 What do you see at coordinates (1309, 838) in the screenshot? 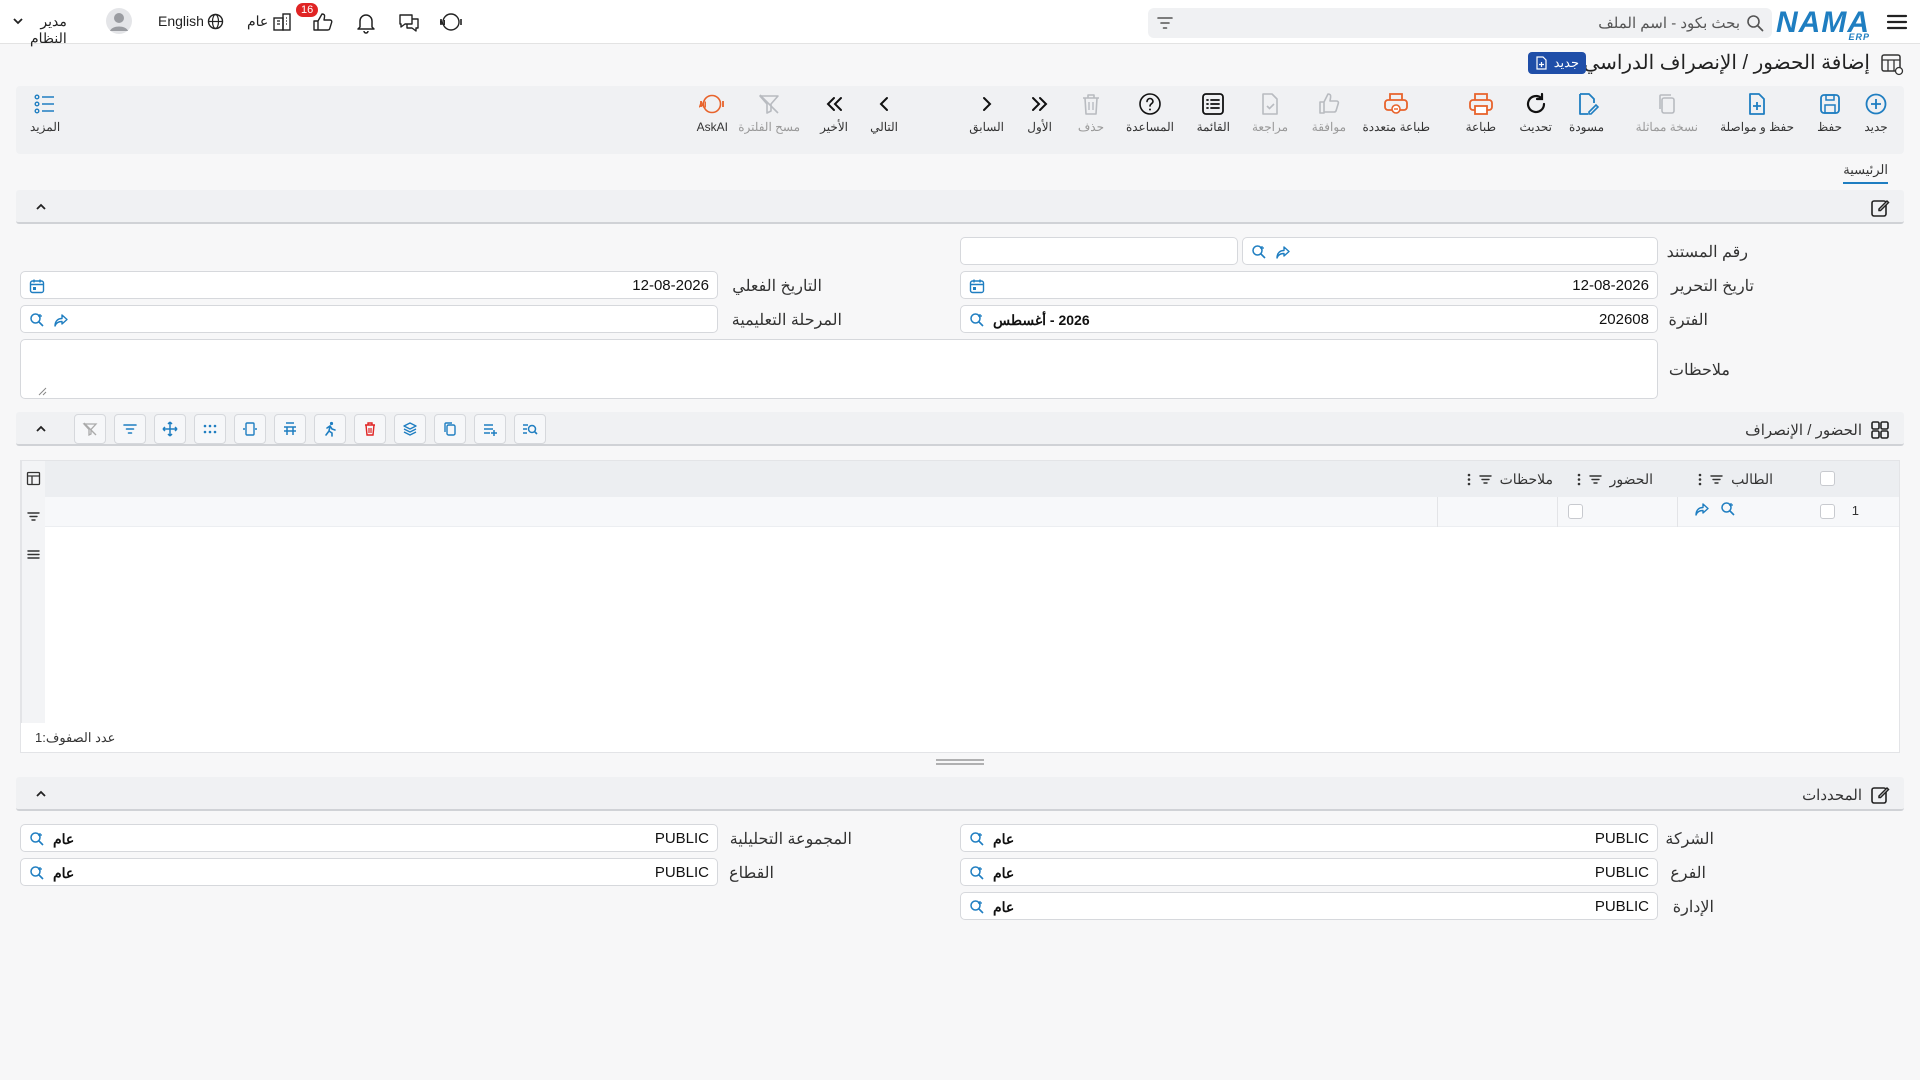
I see `company-field: PUBLIC عام` at bounding box center [1309, 838].